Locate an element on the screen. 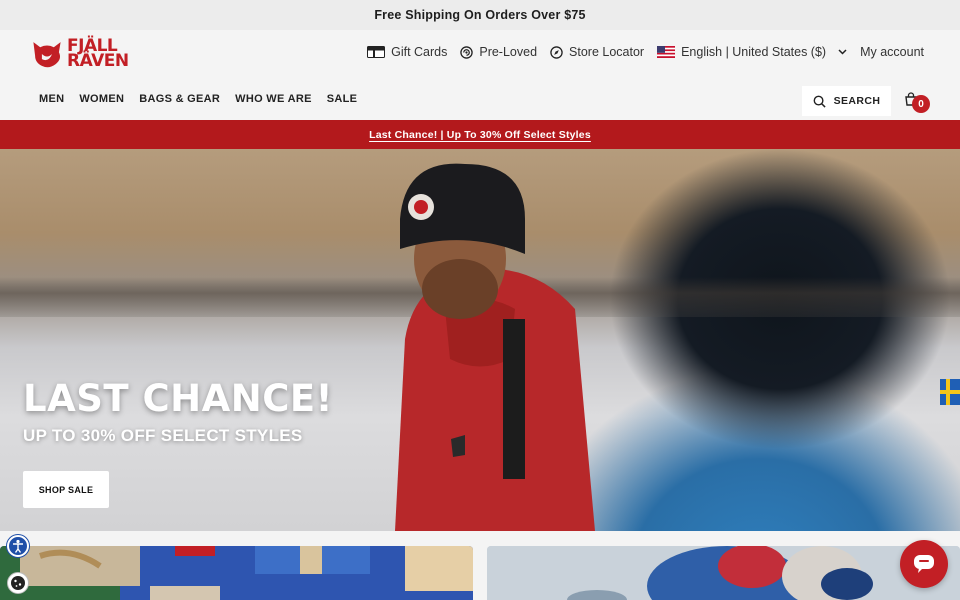 The image size is (960, 600). nav-item-bags-gear: BAGS & GEAR is located at coordinates (179, 99).